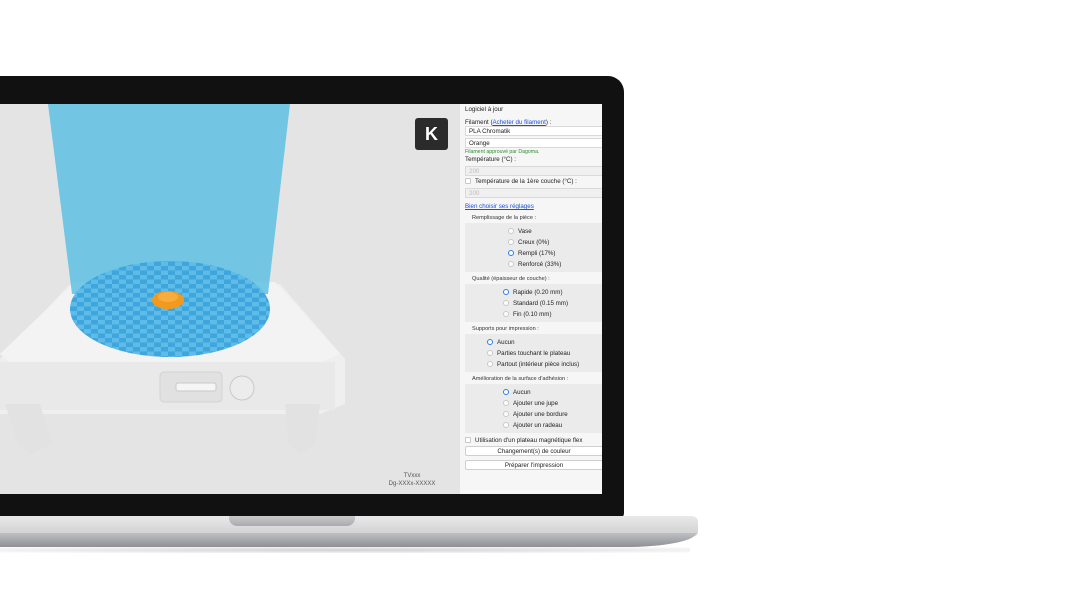 This screenshot has width=1067, height=600. Describe the element at coordinates (534, 242) in the screenshot. I see `infill-option-label: Creux (0%)` at that location.